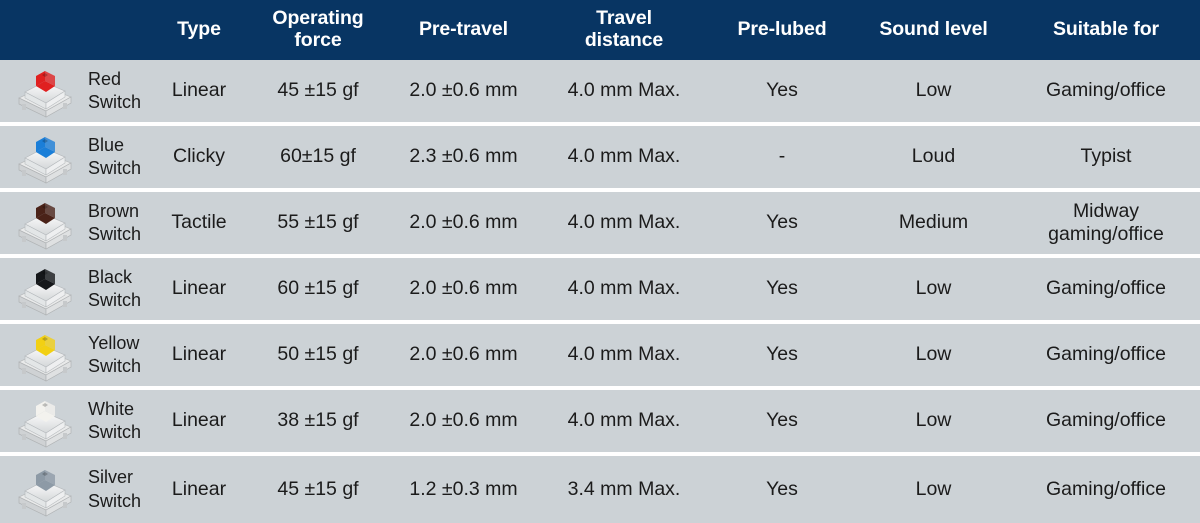 The width and height of the screenshot is (1200, 523). Describe the element at coordinates (111, 477) in the screenshot. I see `switch-name-line1: Silver` at that location.